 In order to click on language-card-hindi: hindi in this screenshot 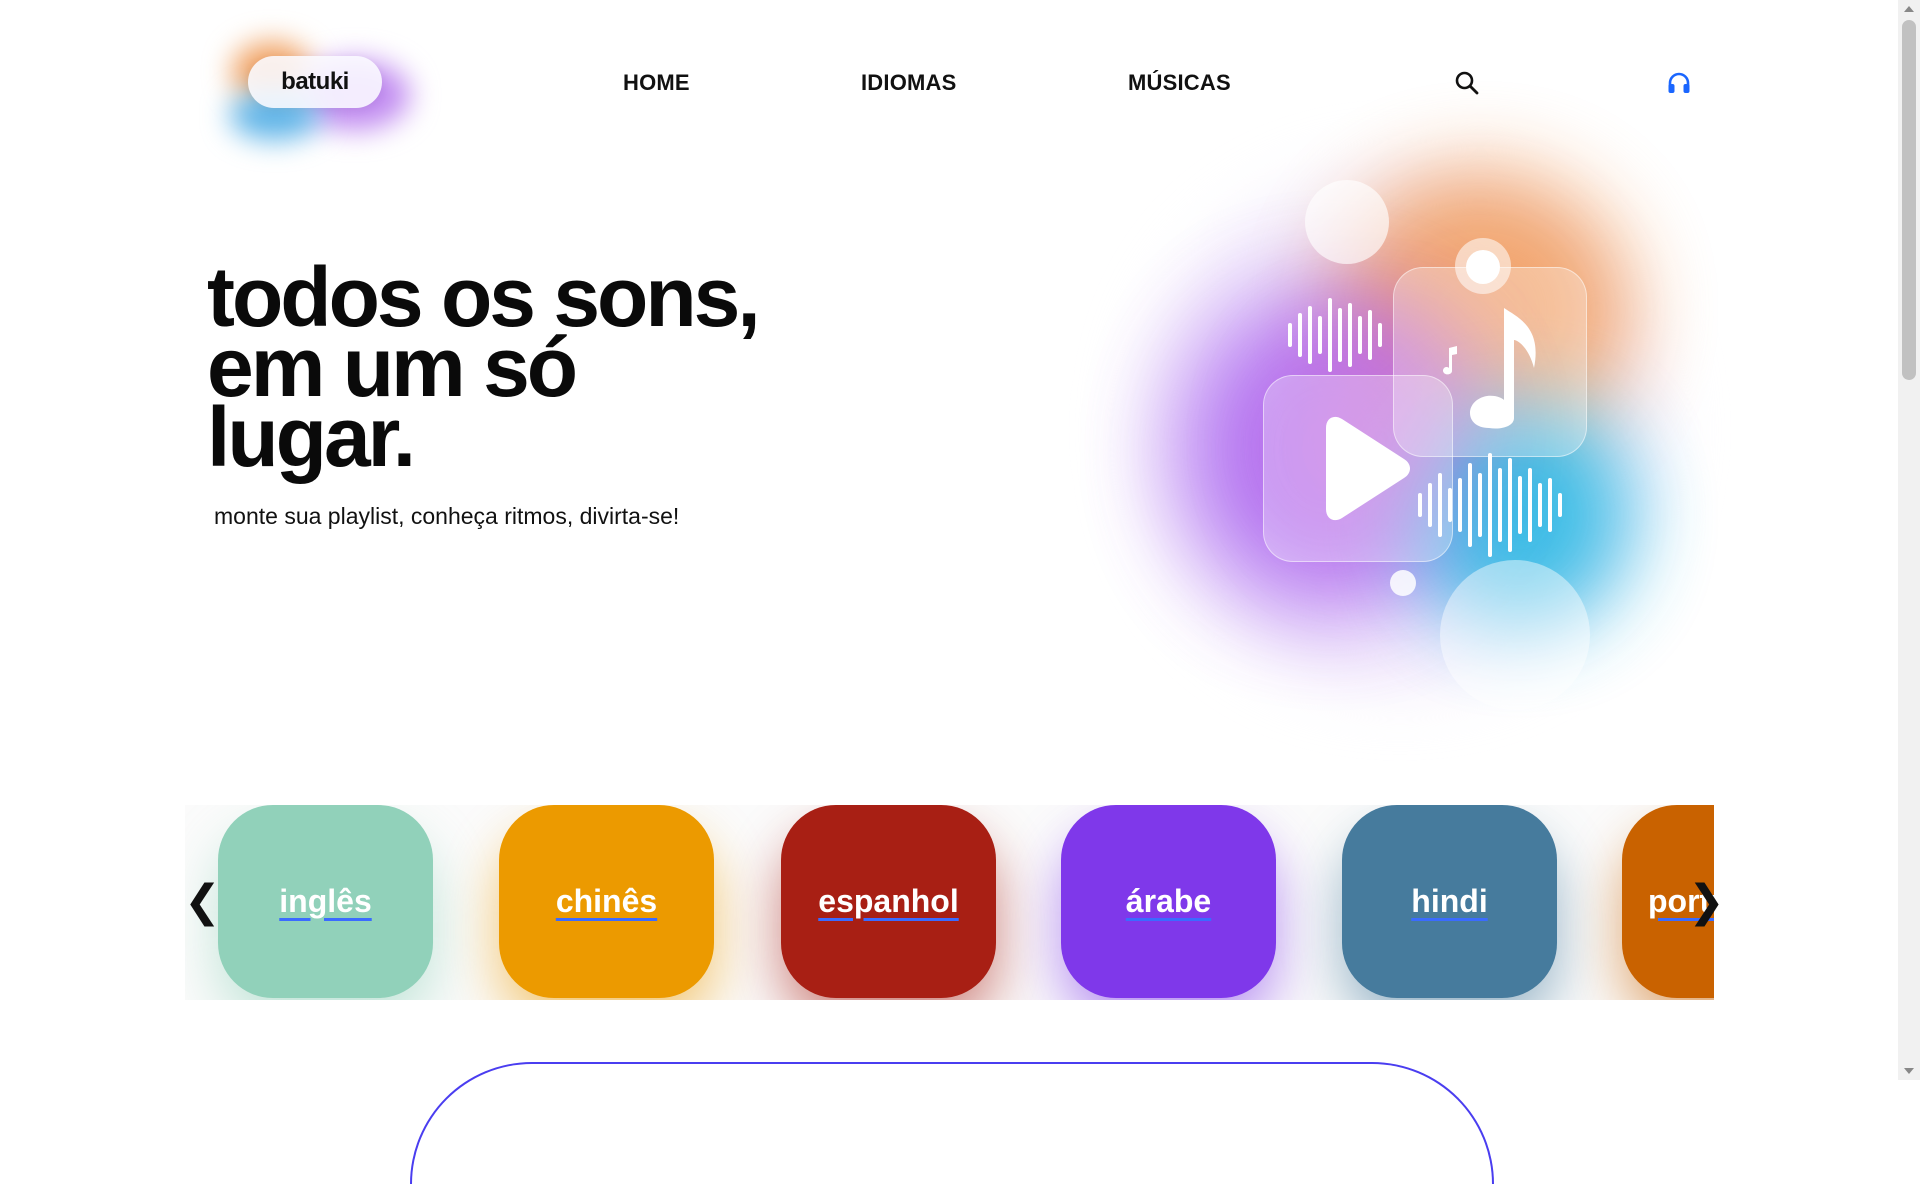, I will do `click(1449, 901)`.